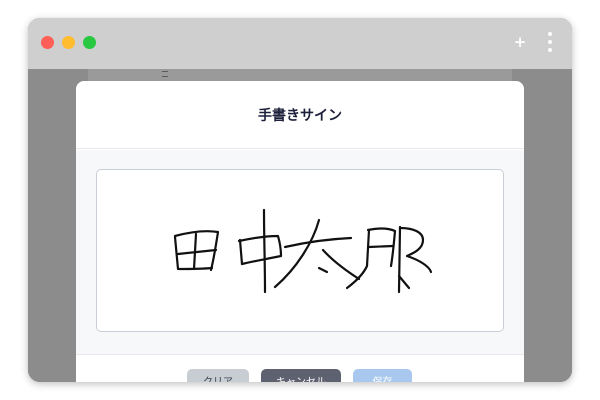 Image resolution: width=600 pixels, height=400 pixels. I want to click on title-bar: +, so click(300, 43).